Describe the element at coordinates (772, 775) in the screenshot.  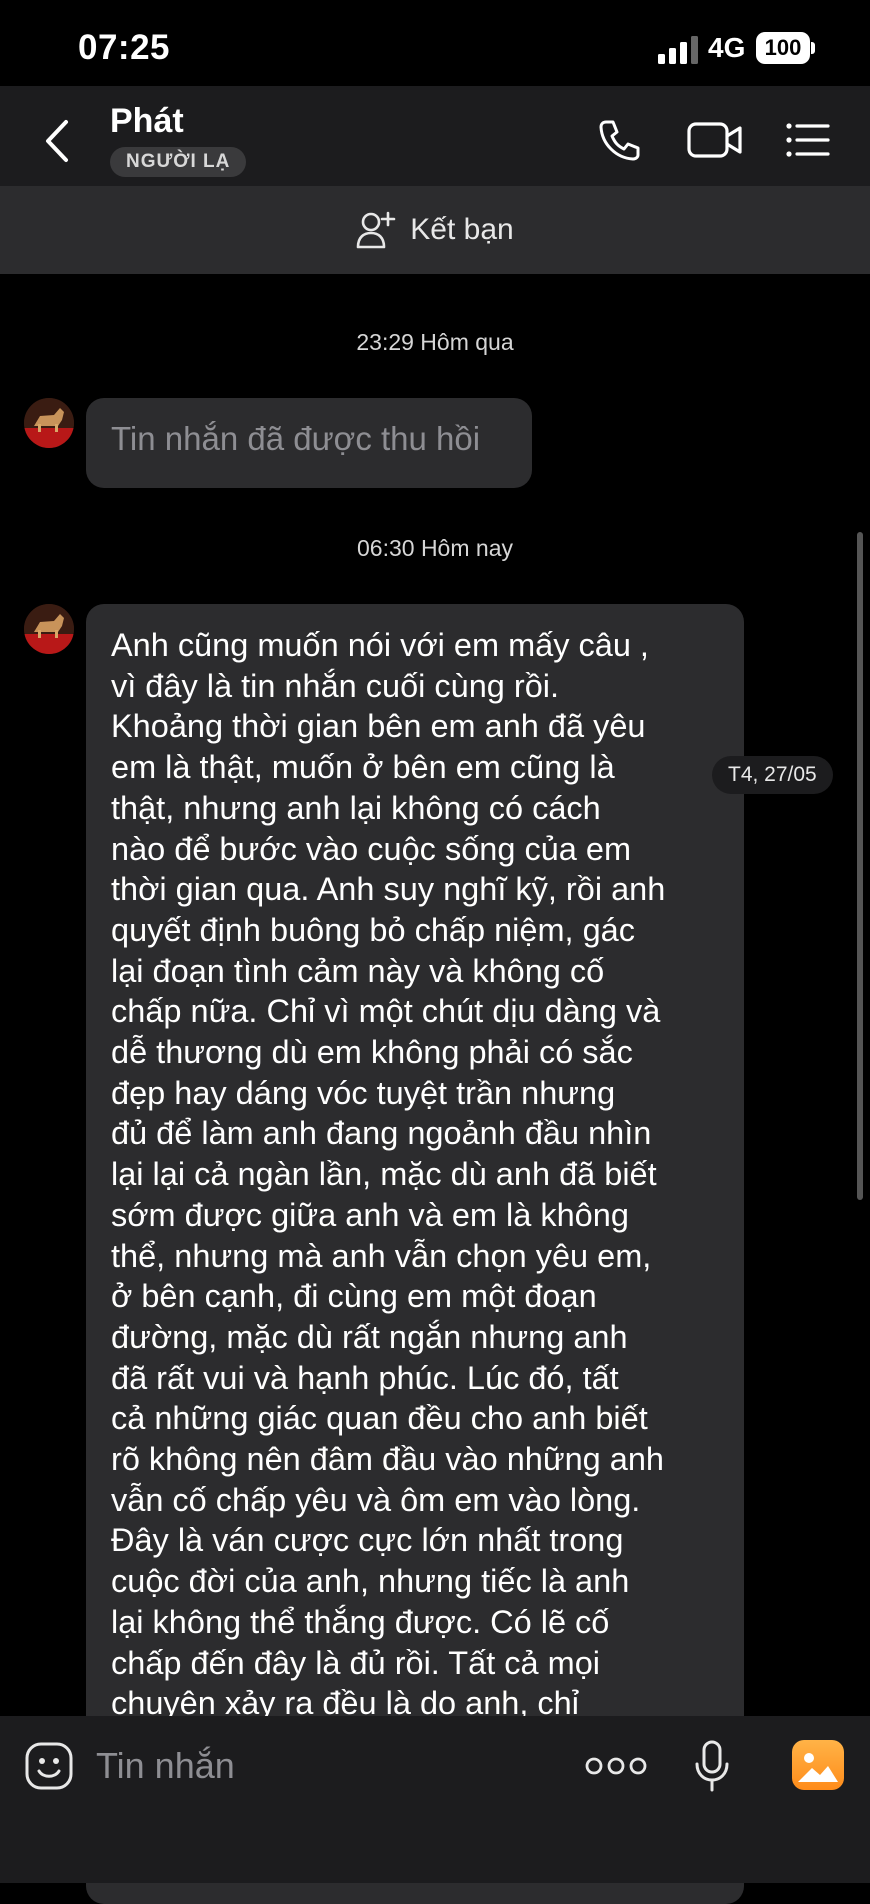
I see `date-chip: T4, 27/05` at that location.